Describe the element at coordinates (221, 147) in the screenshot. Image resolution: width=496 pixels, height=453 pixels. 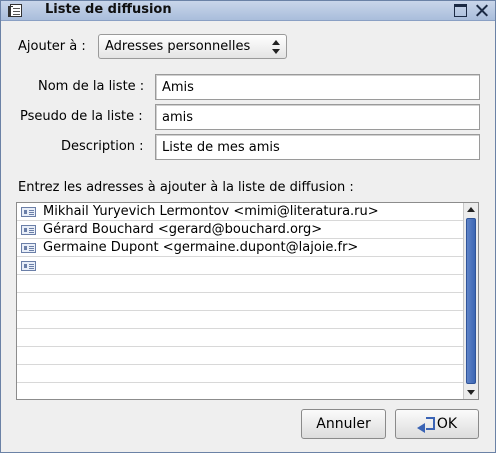
I see `description-value: Liste de mes amis` at that location.